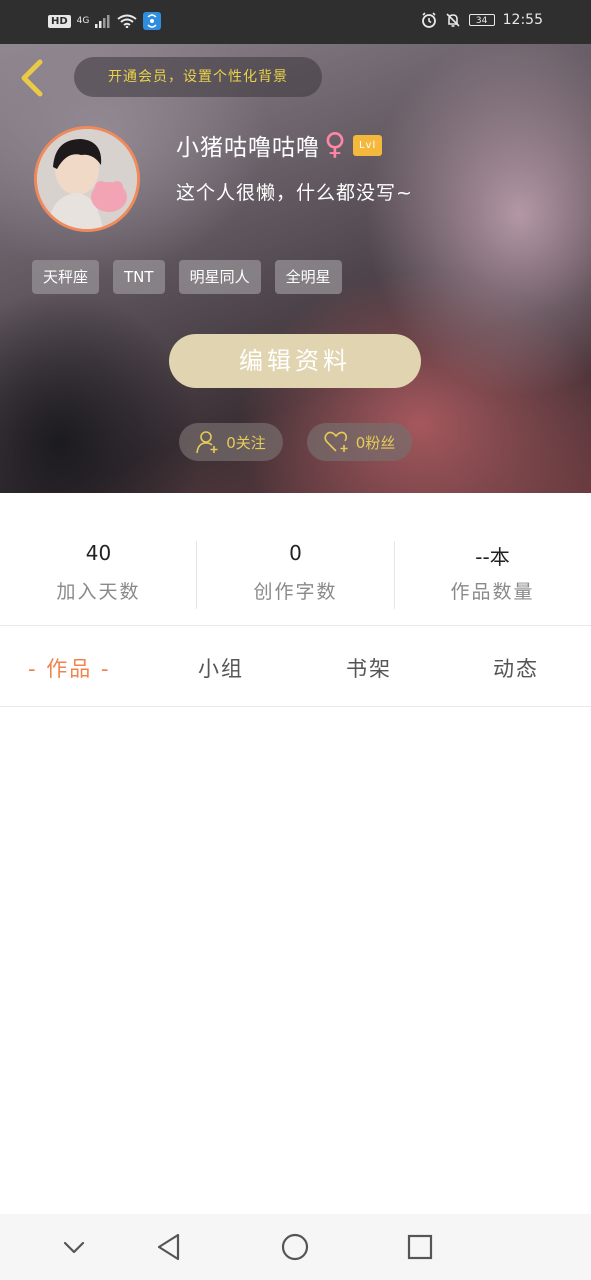 The image size is (591, 1280). I want to click on back-arrow-icon, so click(34, 78).